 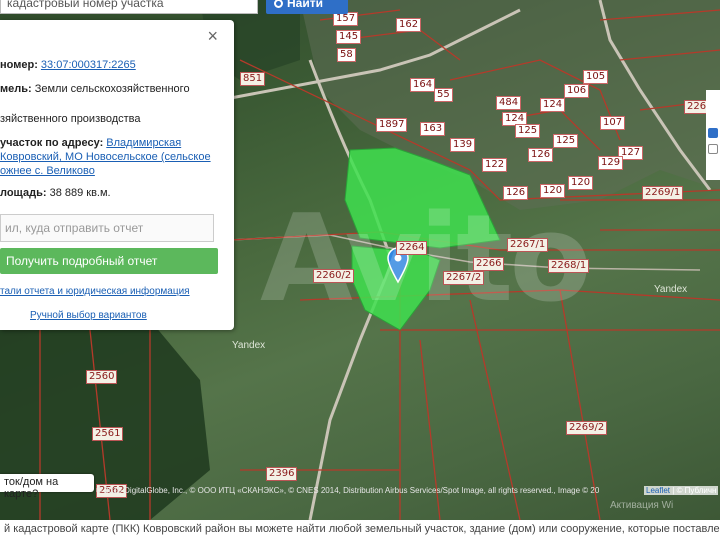 What do you see at coordinates (587, 428) in the screenshot?
I see `parcel-label: 2269/2` at bounding box center [587, 428].